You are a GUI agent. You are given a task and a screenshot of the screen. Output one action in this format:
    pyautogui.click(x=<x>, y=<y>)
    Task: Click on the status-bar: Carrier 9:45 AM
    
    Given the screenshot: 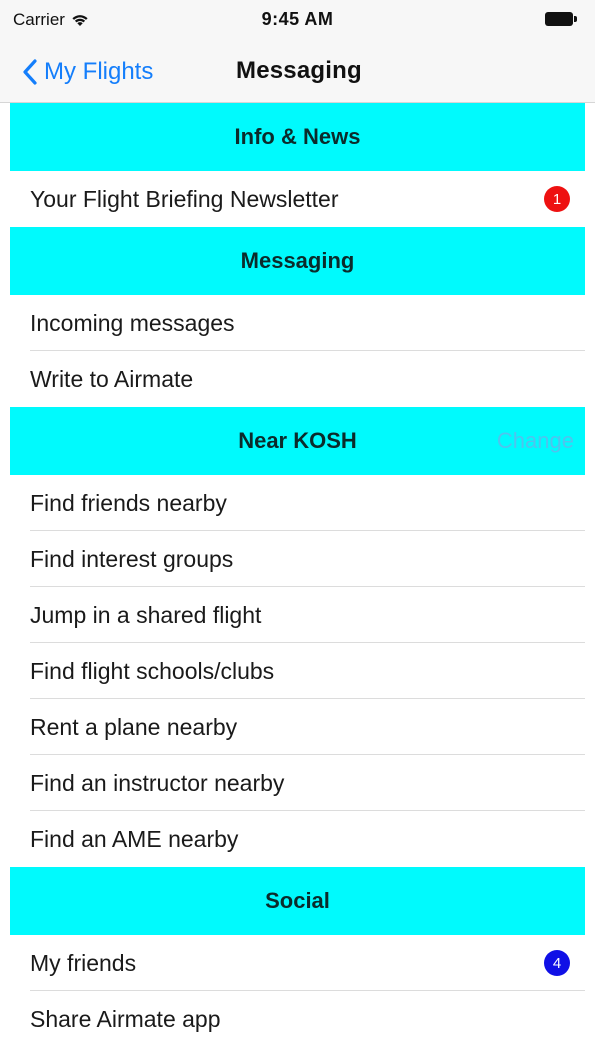 What is the action you would take?
    pyautogui.click(x=297, y=21)
    